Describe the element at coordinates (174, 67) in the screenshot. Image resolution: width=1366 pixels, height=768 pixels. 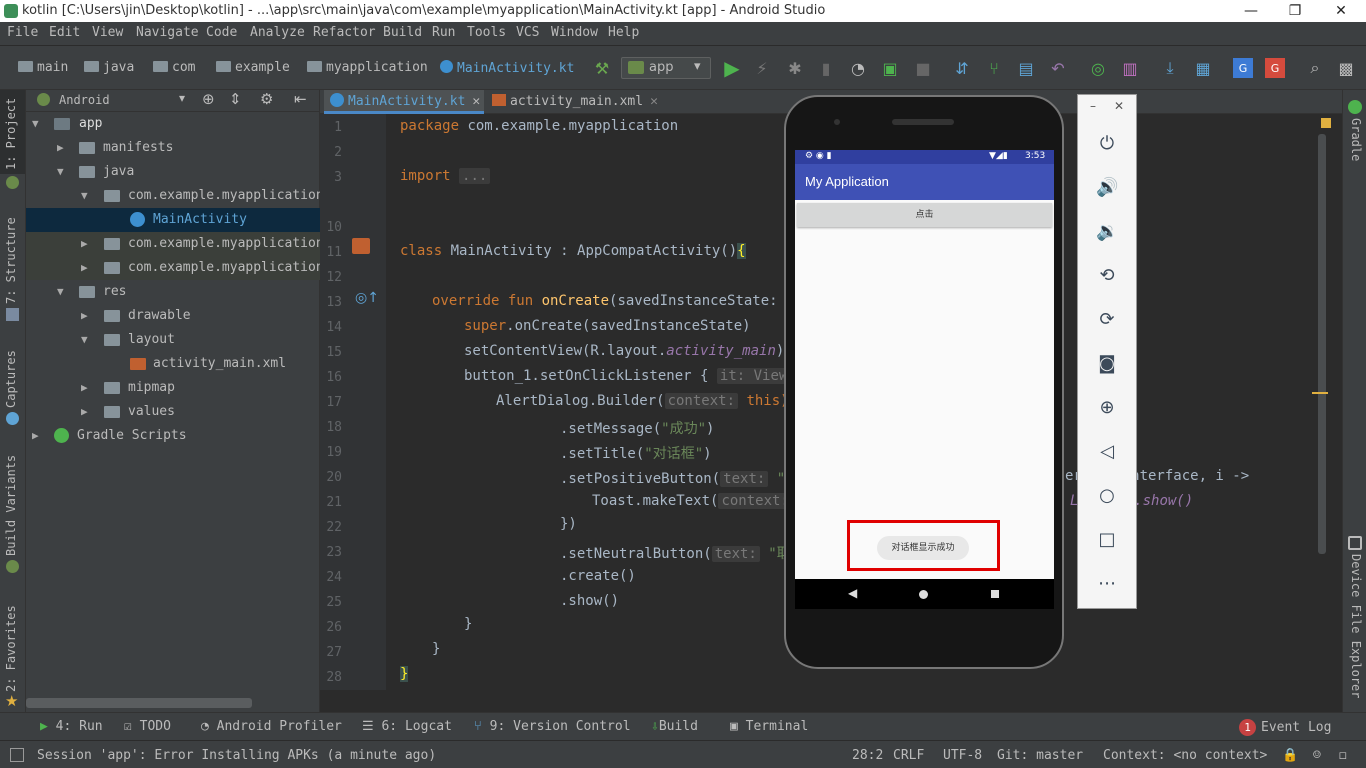
I see `breadcrumb-com: com` at that location.